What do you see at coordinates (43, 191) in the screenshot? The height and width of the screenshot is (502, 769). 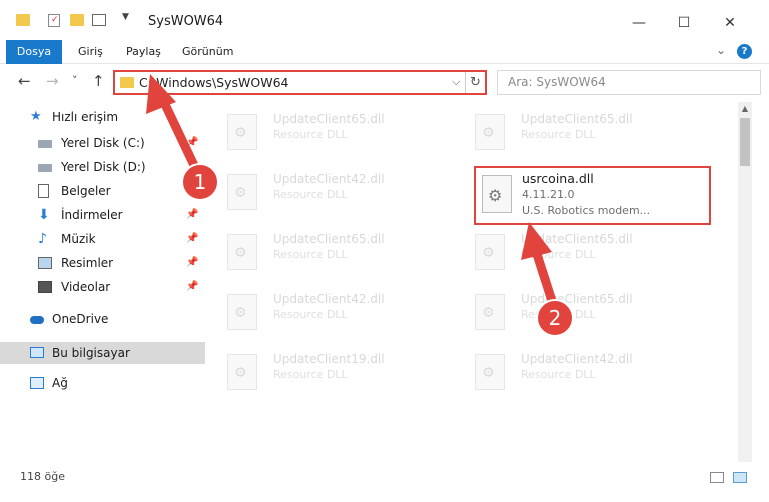 I see `documents-icon` at bounding box center [43, 191].